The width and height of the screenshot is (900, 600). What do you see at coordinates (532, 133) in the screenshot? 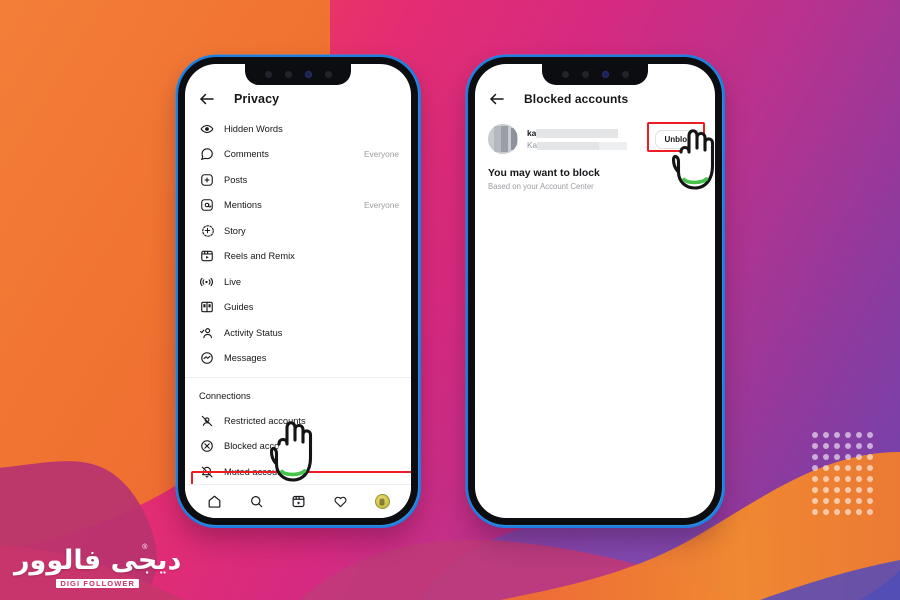
I see `blocked-account-username: ka` at bounding box center [532, 133].